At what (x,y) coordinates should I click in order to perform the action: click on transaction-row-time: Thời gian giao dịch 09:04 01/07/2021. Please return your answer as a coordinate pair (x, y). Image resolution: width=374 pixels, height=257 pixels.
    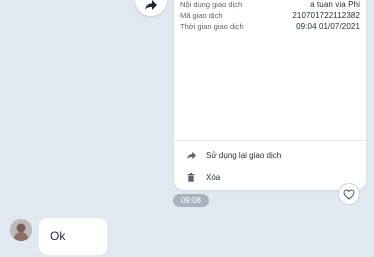
    Looking at the image, I should click on (270, 27).